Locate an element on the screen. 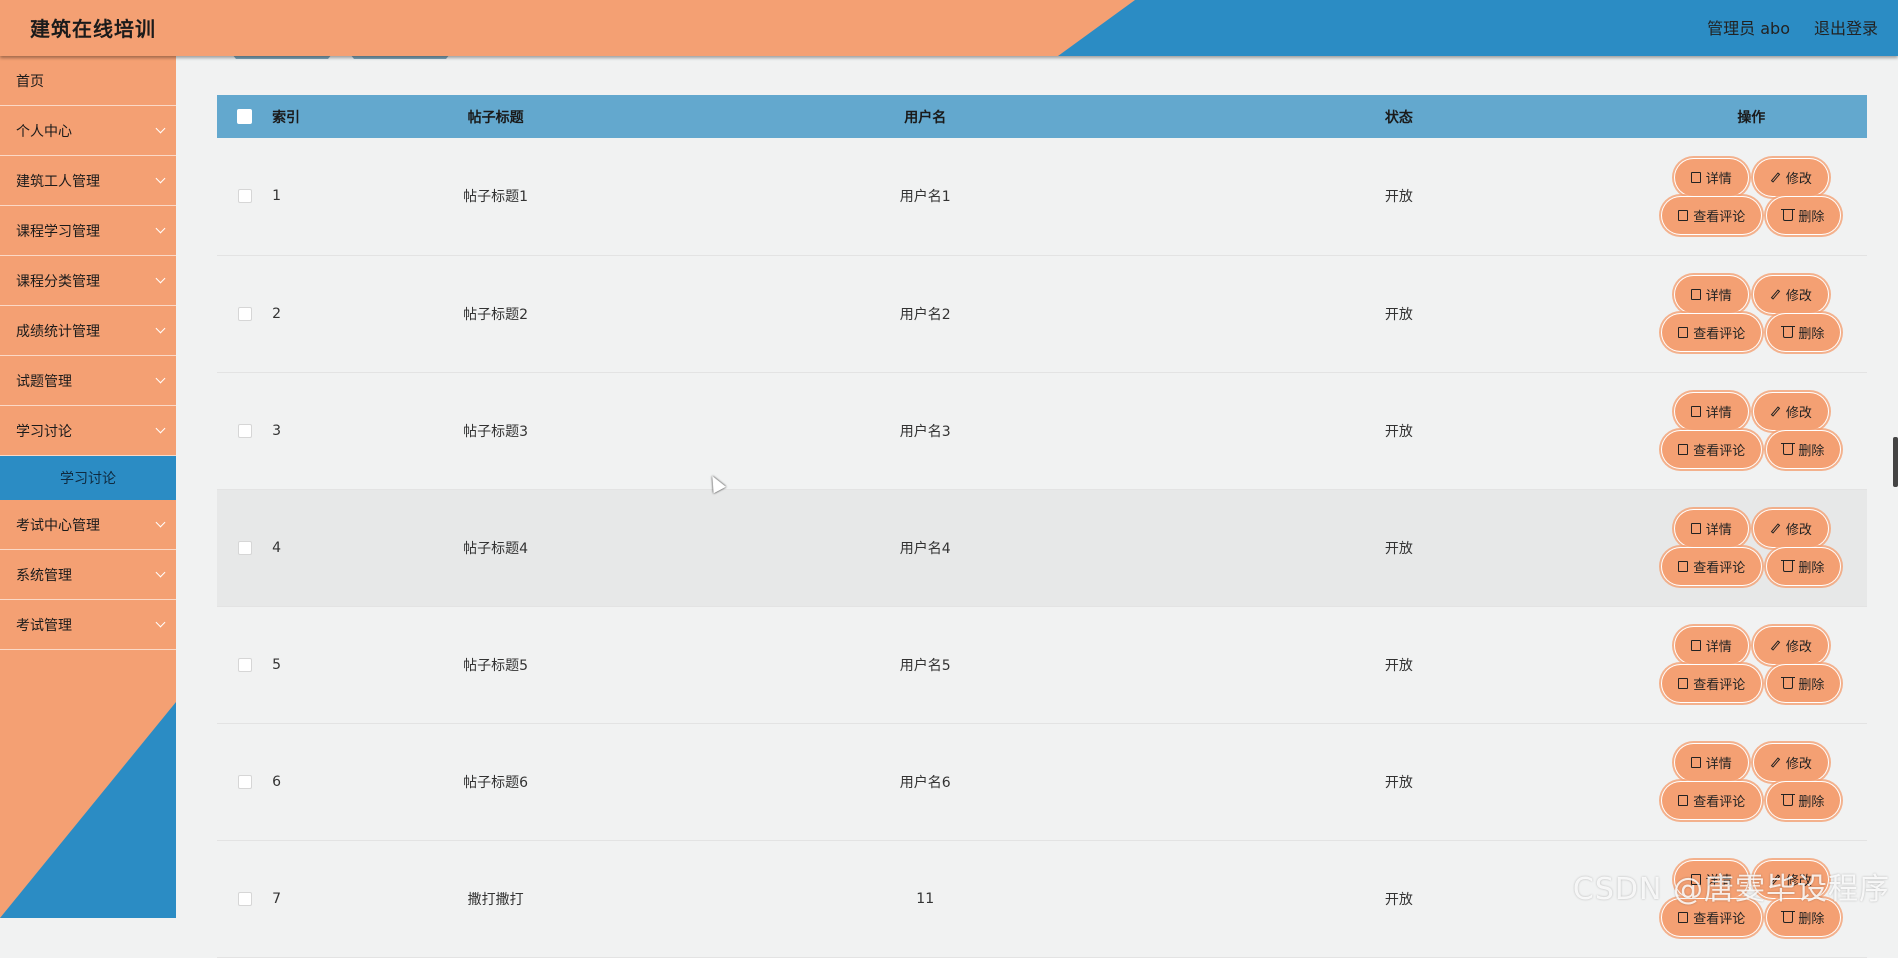  cell-title: 撒打撒打 is located at coordinates (495, 899).